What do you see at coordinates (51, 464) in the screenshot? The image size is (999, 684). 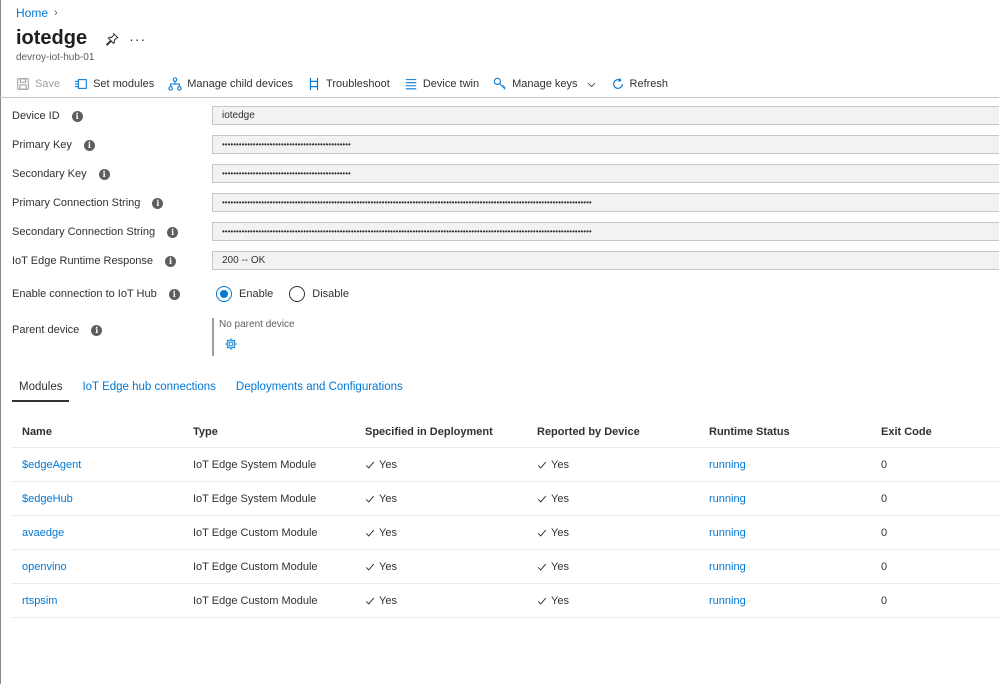 I see `module-name-link: $edgeAgent` at bounding box center [51, 464].